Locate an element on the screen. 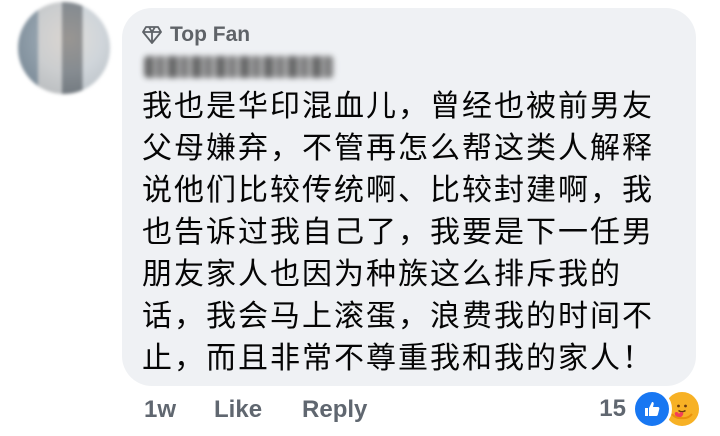 The image size is (720, 436). reaction-count: 15 is located at coordinates (612, 408).